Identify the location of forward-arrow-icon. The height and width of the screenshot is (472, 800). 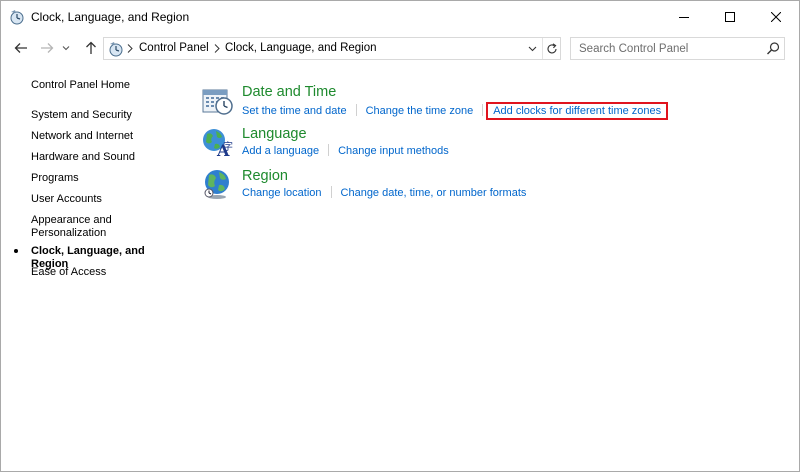
(47, 48).